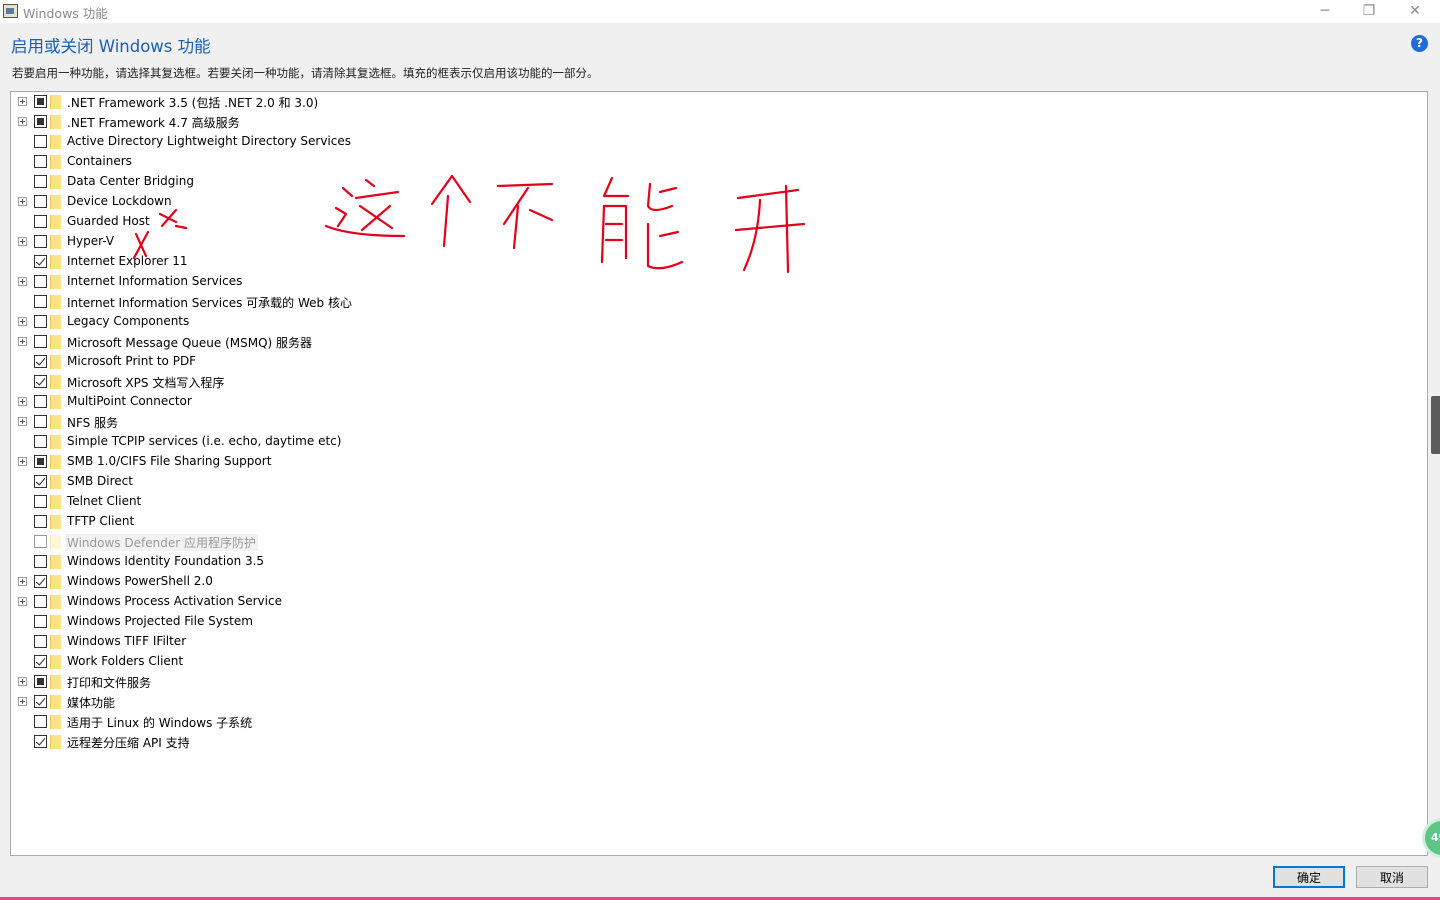  Describe the element at coordinates (1325, 11) in the screenshot. I see `minimize-button: ─` at that location.